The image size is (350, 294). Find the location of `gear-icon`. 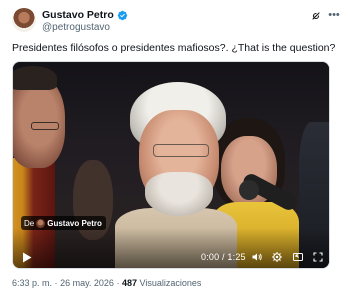

gear-icon is located at coordinates (277, 257).